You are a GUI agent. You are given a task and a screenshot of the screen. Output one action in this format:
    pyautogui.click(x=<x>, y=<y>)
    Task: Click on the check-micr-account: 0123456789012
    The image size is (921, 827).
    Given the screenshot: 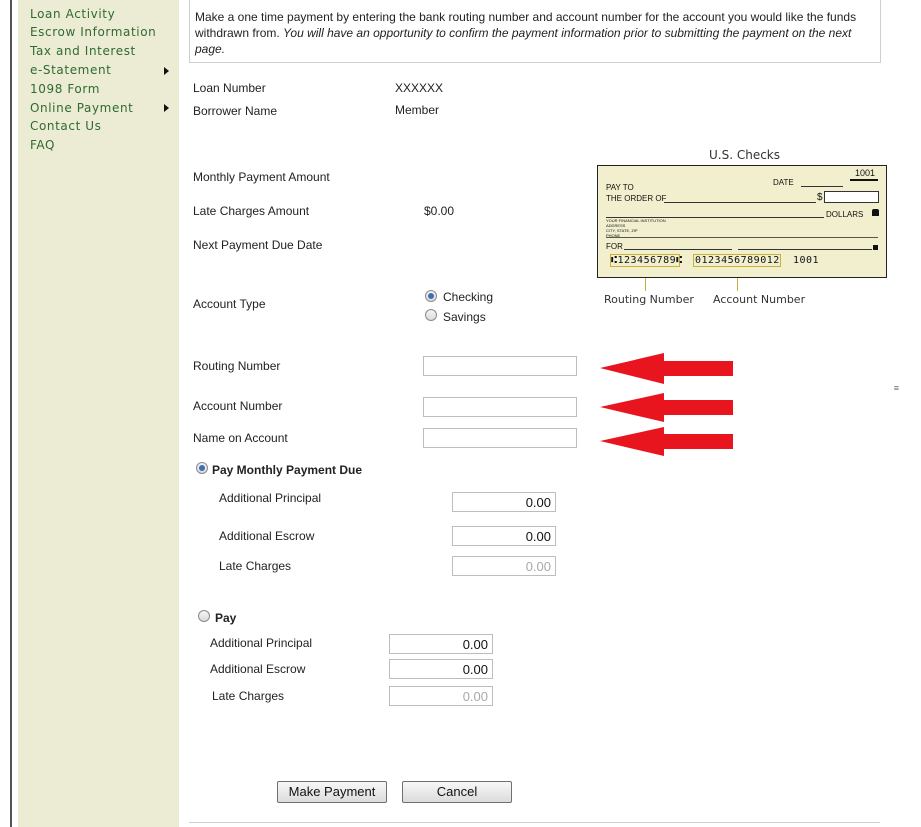 What is the action you would take?
    pyautogui.click(x=737, y=260)
    